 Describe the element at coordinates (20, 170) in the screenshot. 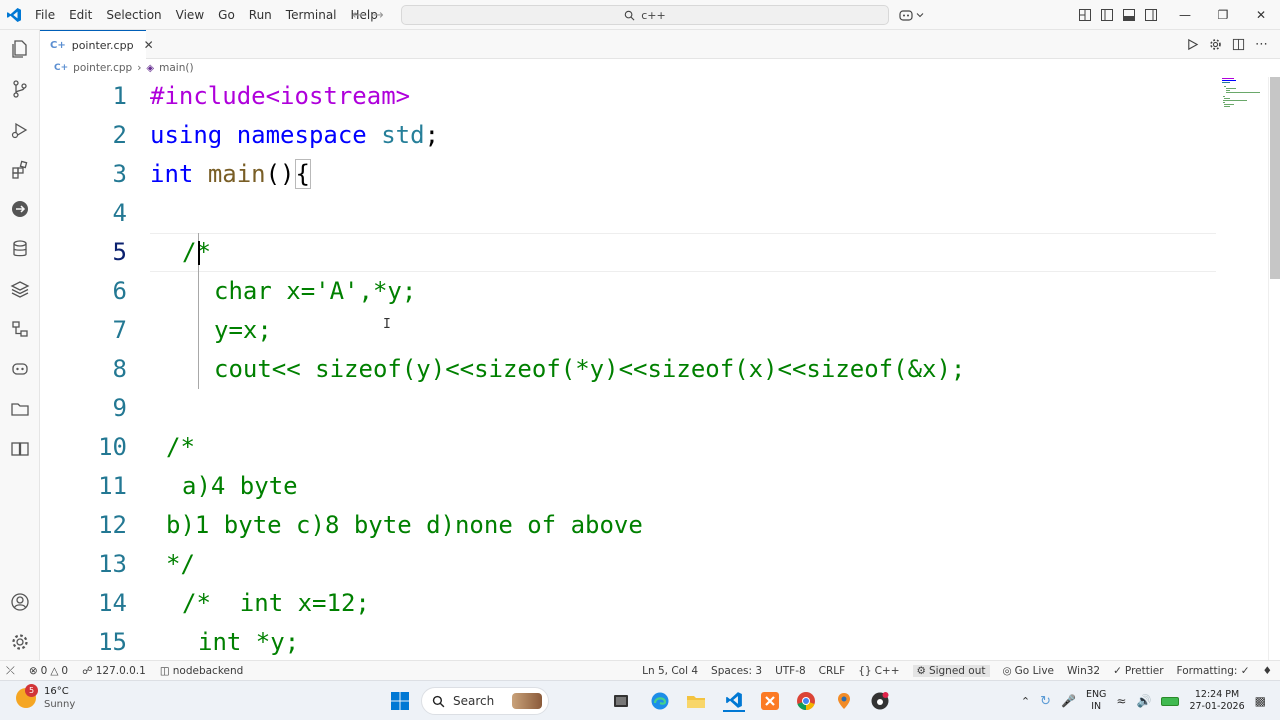

I see `extensions-icon` at that location.